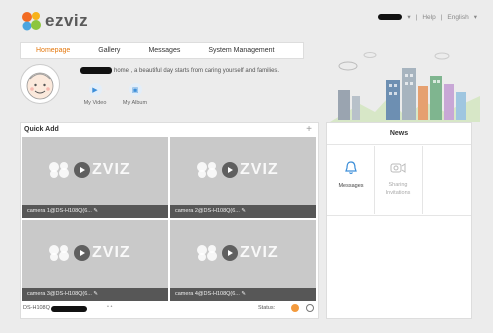 This screenshot has height=333, width=493. Describe the element at coordinates (95, 103) in the screenshot. I see `my-video-label: My Video` at that location.